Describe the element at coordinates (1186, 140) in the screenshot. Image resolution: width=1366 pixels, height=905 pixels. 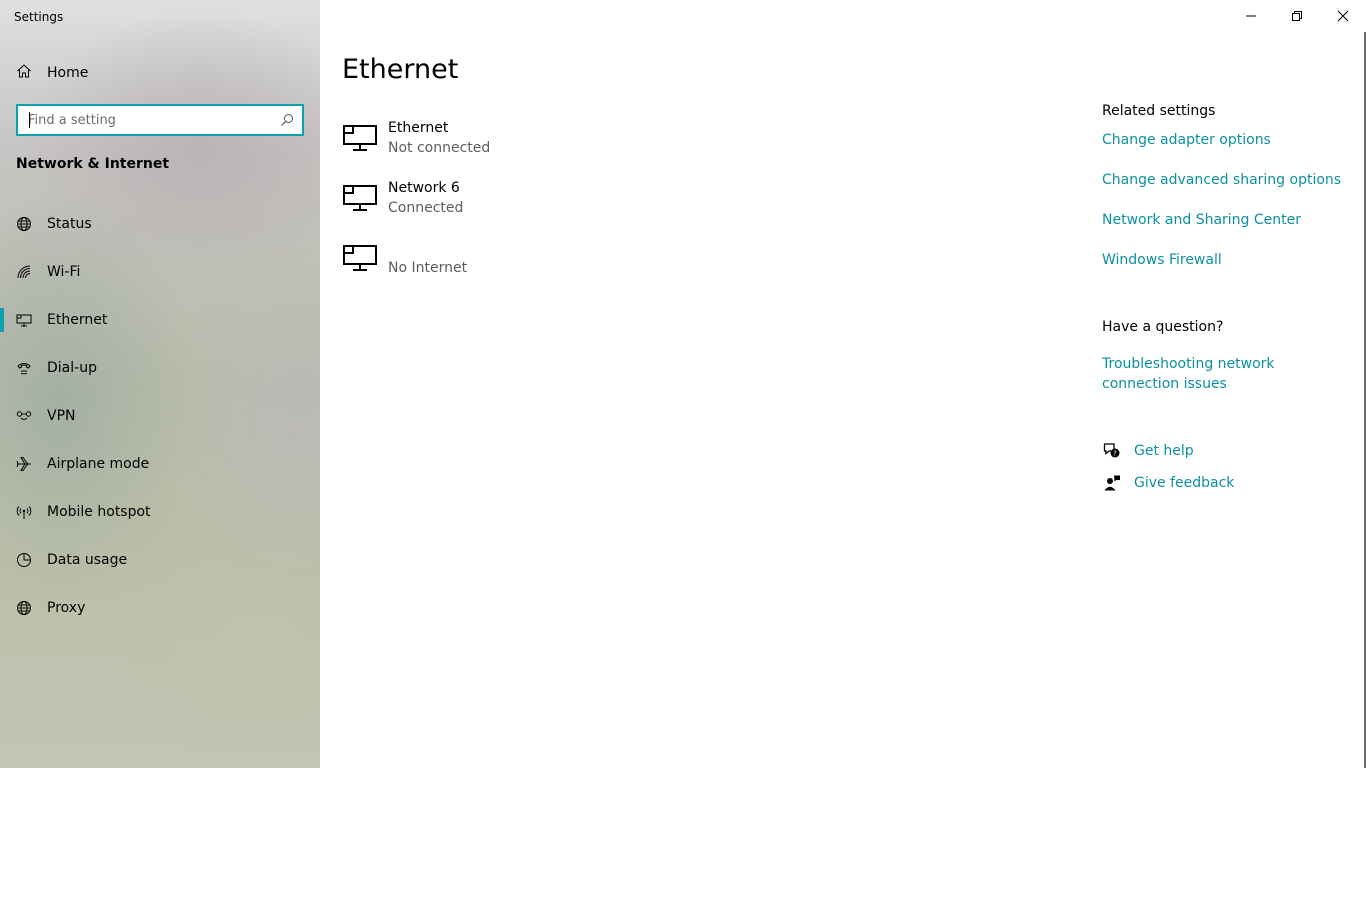
I see `change-adapter-options-link: Change adapter options` at that location.